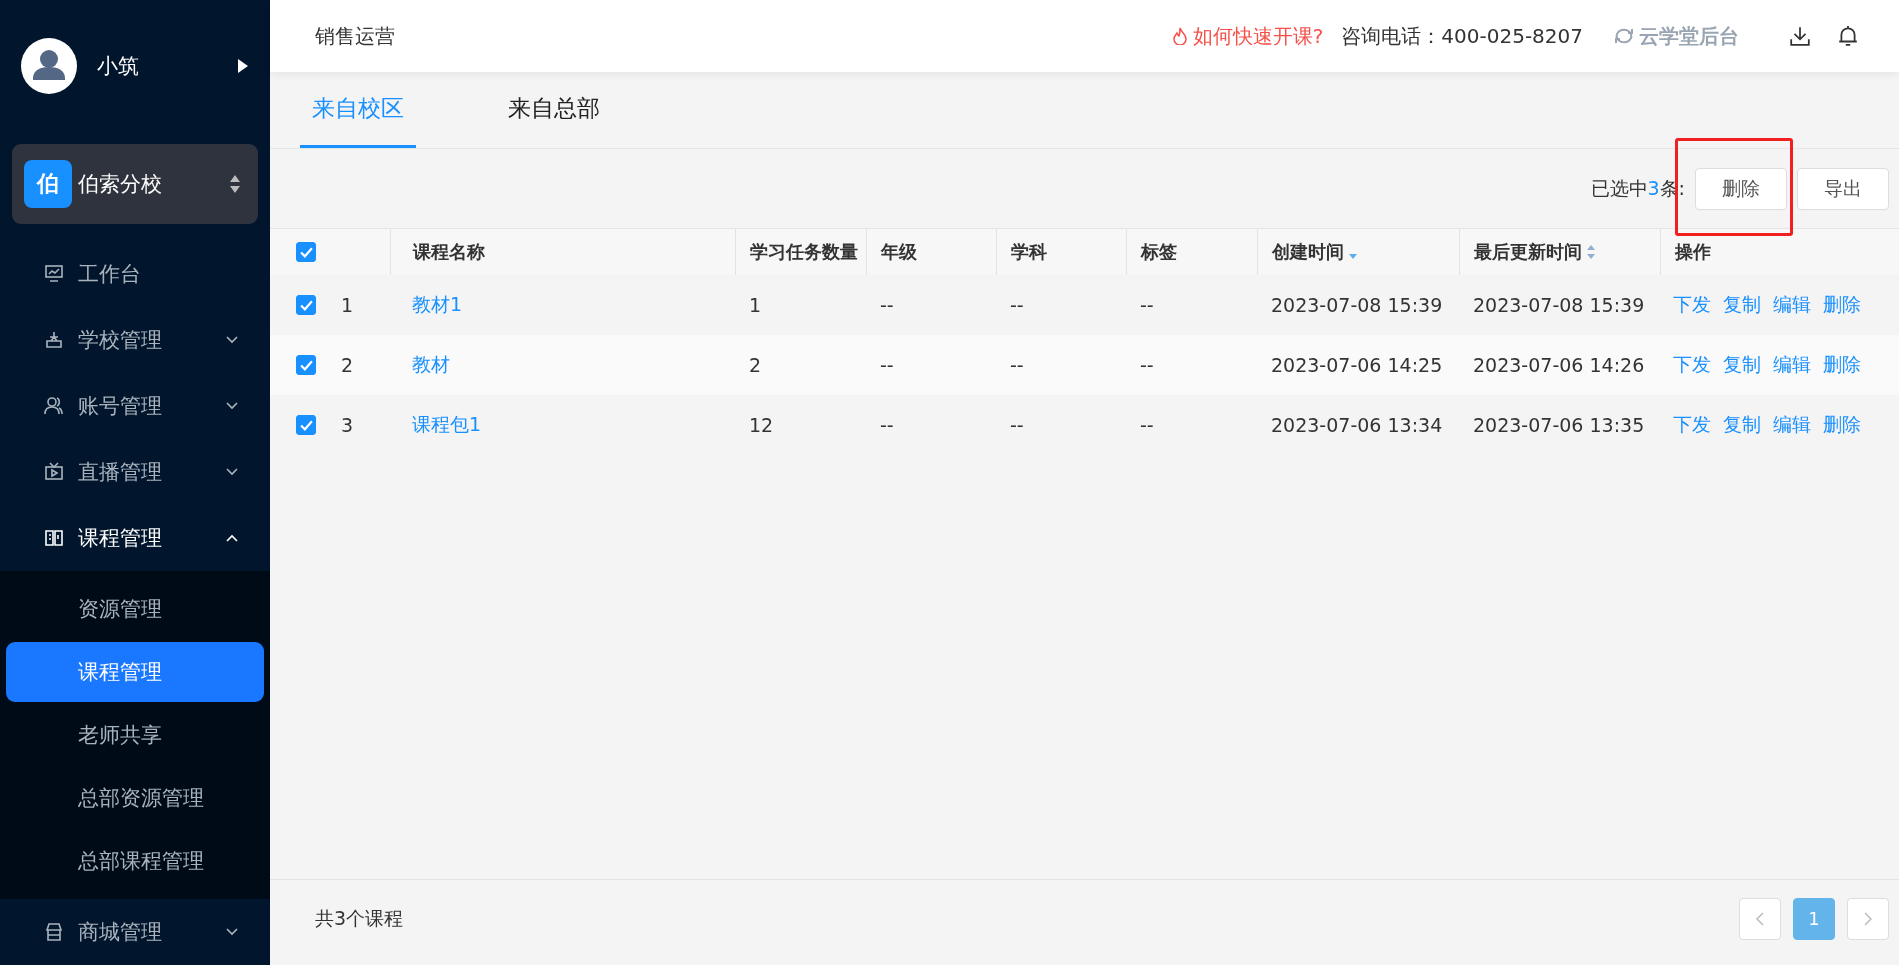 This screenshot has height=965, width=1899. Describe the element at coordinates (1760, 918) in the screenshot. I see `chevron-left-icon` at that location.